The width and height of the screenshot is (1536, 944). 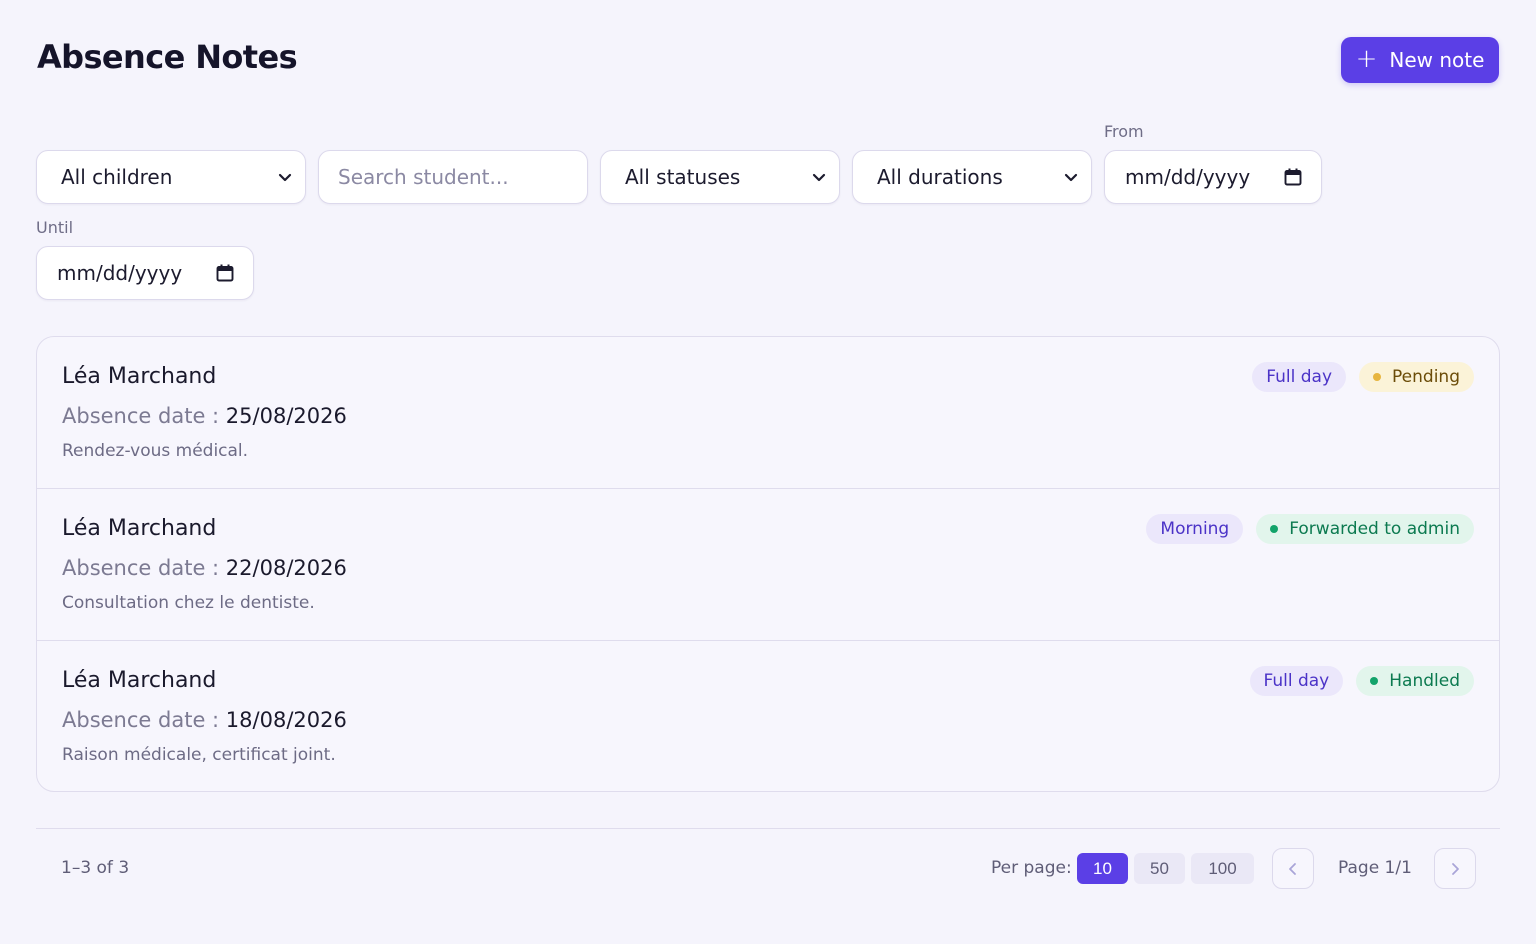 I want to click on new-note-label: New note, so click(x=1437, y=60).